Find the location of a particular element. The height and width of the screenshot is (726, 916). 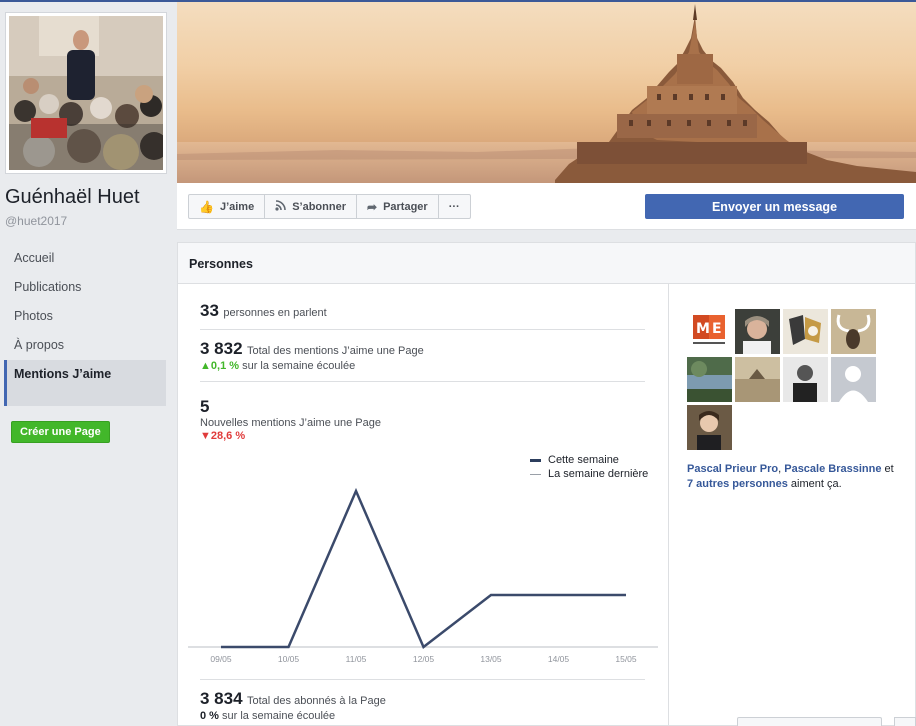

x-tick-label: 10/05 is located at coordinates (289, 659).